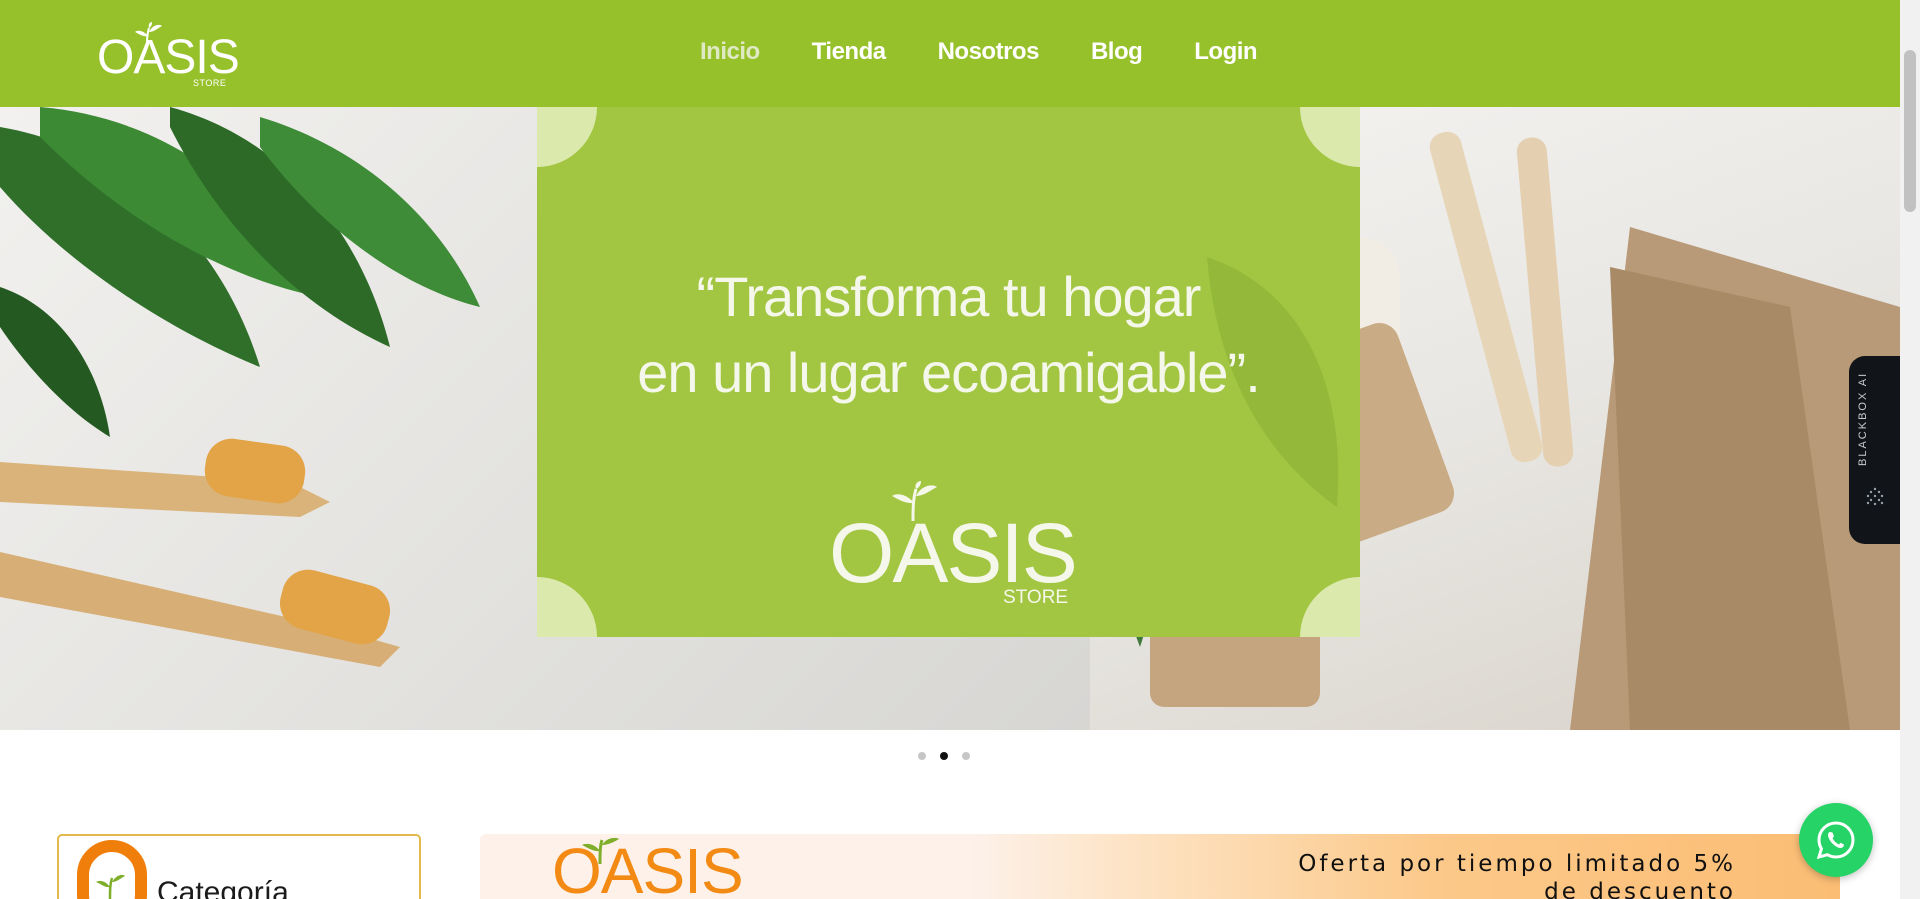  Describe the element at coordinates (989, 52) in the screenshot. I see `nav-item-nosotros: Nosotros` at that location.